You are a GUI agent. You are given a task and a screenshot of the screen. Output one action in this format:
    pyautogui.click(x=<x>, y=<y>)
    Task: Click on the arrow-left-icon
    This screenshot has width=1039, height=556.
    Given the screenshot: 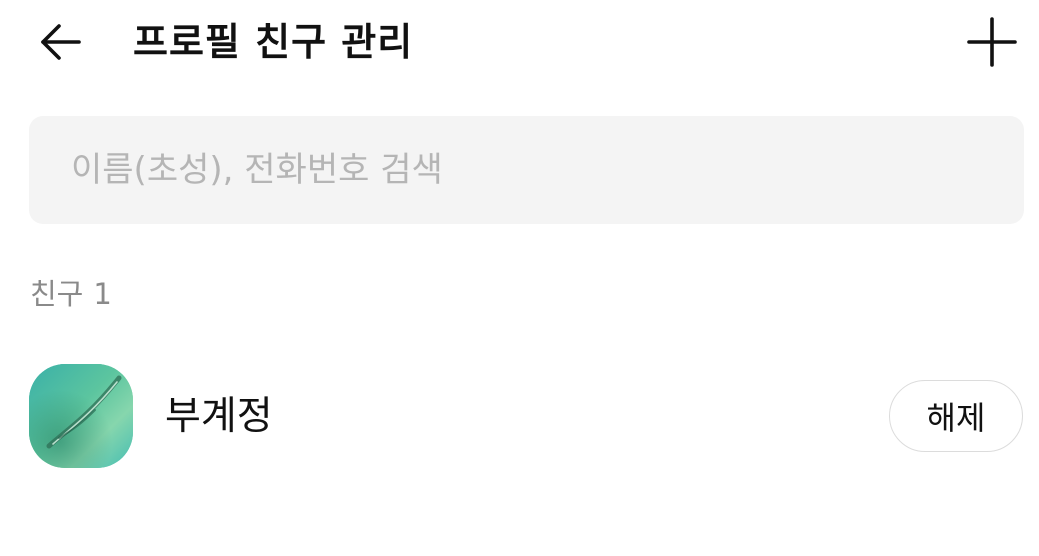 What is the action you would take?
    pyautogui.click(x=61, y=42)
    